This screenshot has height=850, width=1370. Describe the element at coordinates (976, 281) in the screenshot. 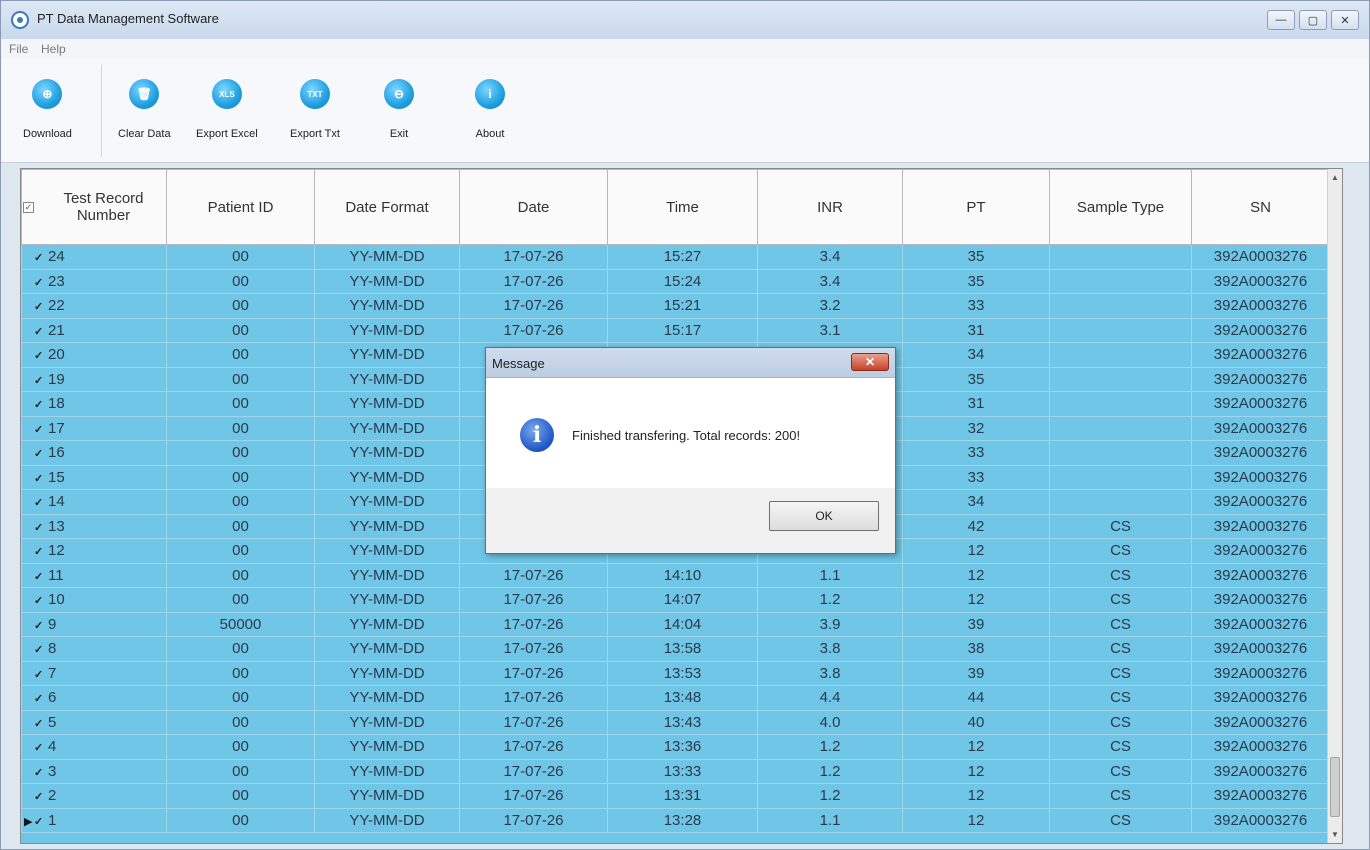

I see `cell-pt: 35` at that location.